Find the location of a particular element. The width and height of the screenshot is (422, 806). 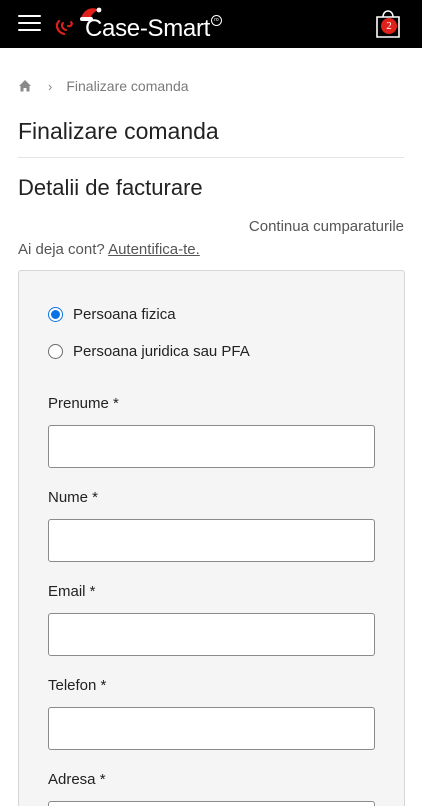

radio-persoana-fizica: Persoana fizica is located at coordinates (112, 314).